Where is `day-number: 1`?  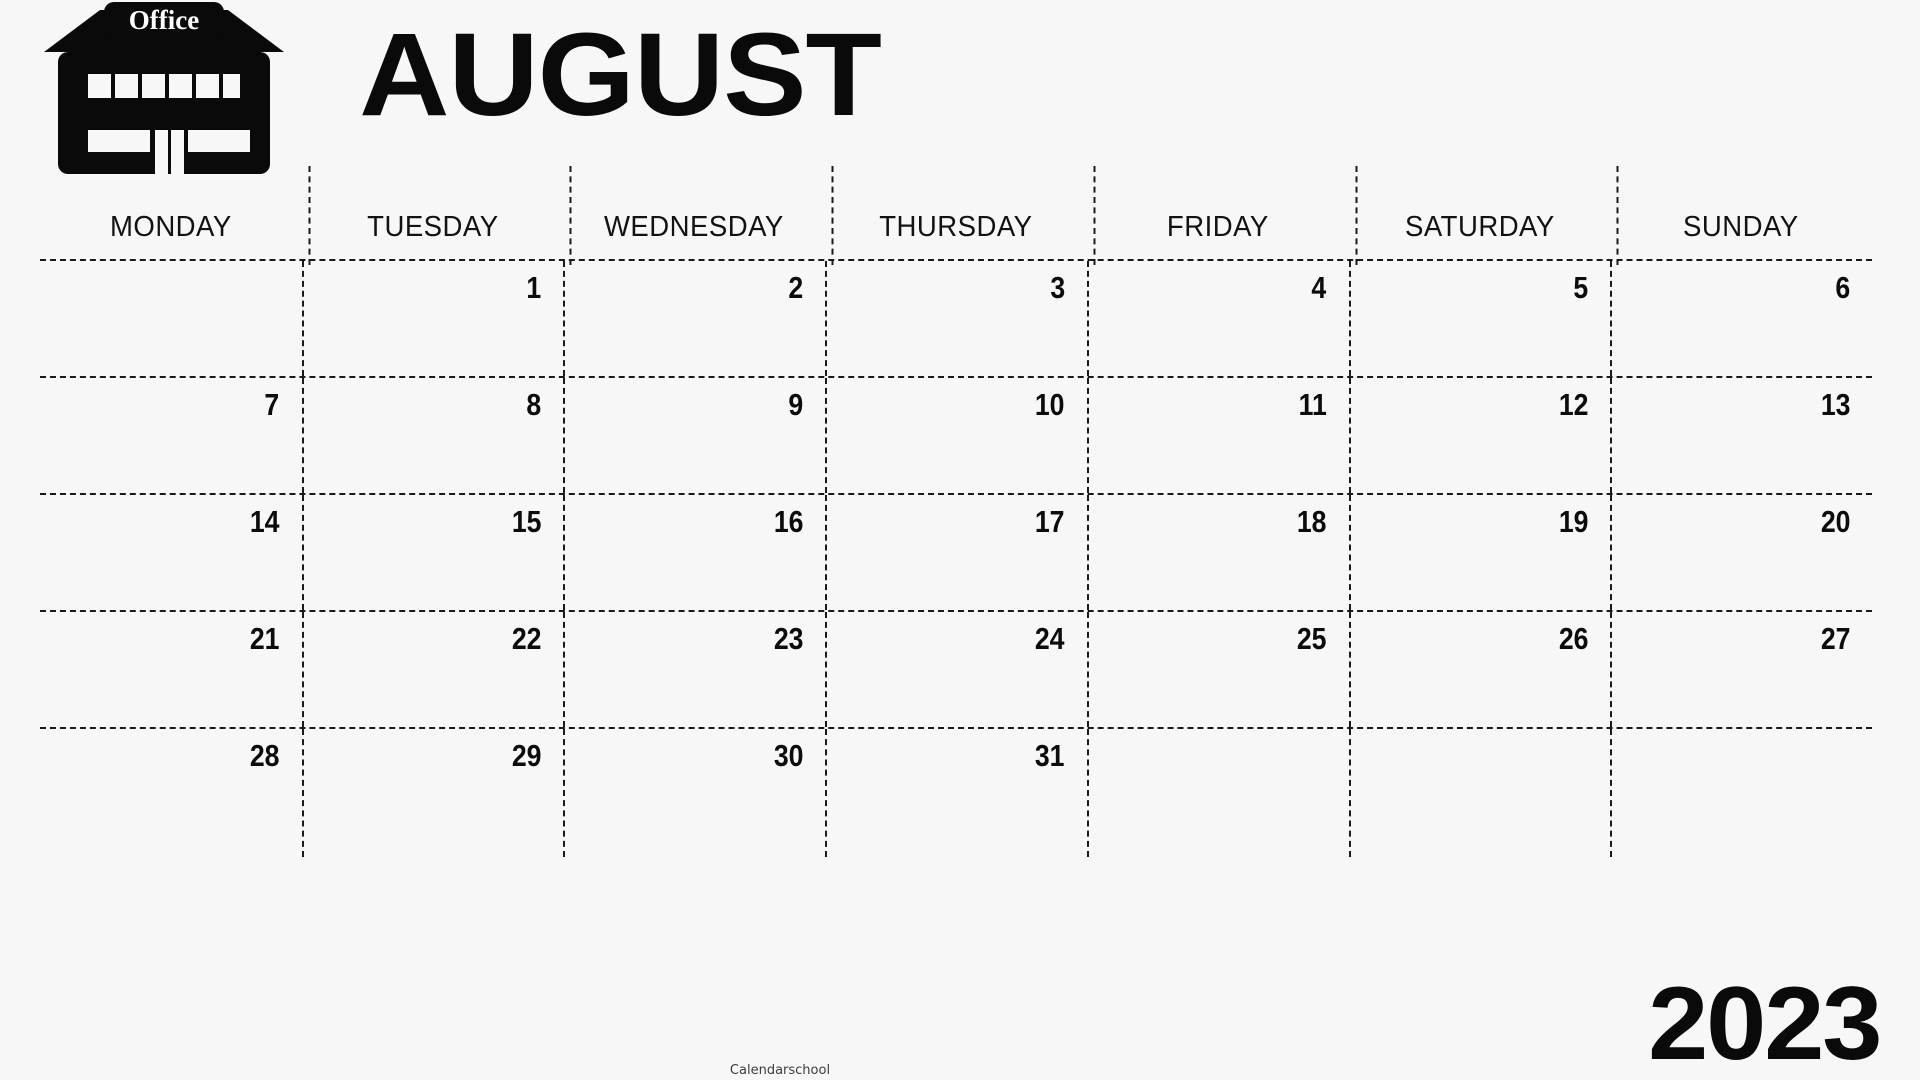 day-number: 1 is located at coordinates (534, 287).